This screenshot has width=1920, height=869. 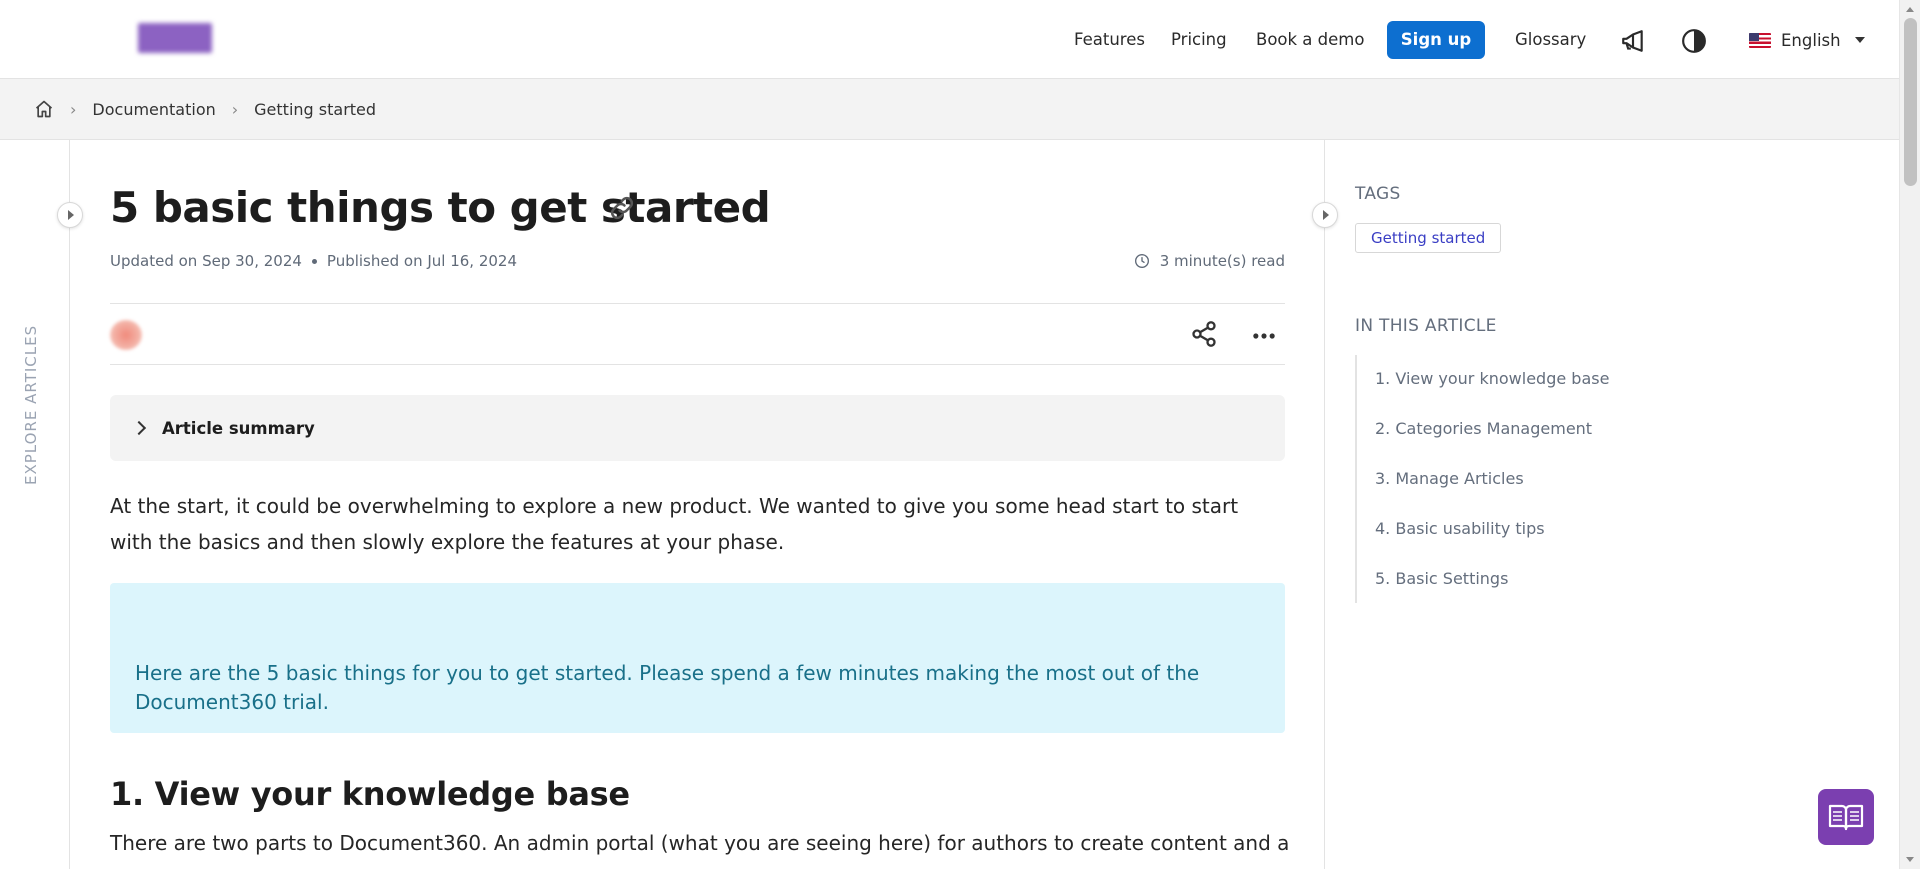 I want to click on author-avatar, so click(x=126, y=335).